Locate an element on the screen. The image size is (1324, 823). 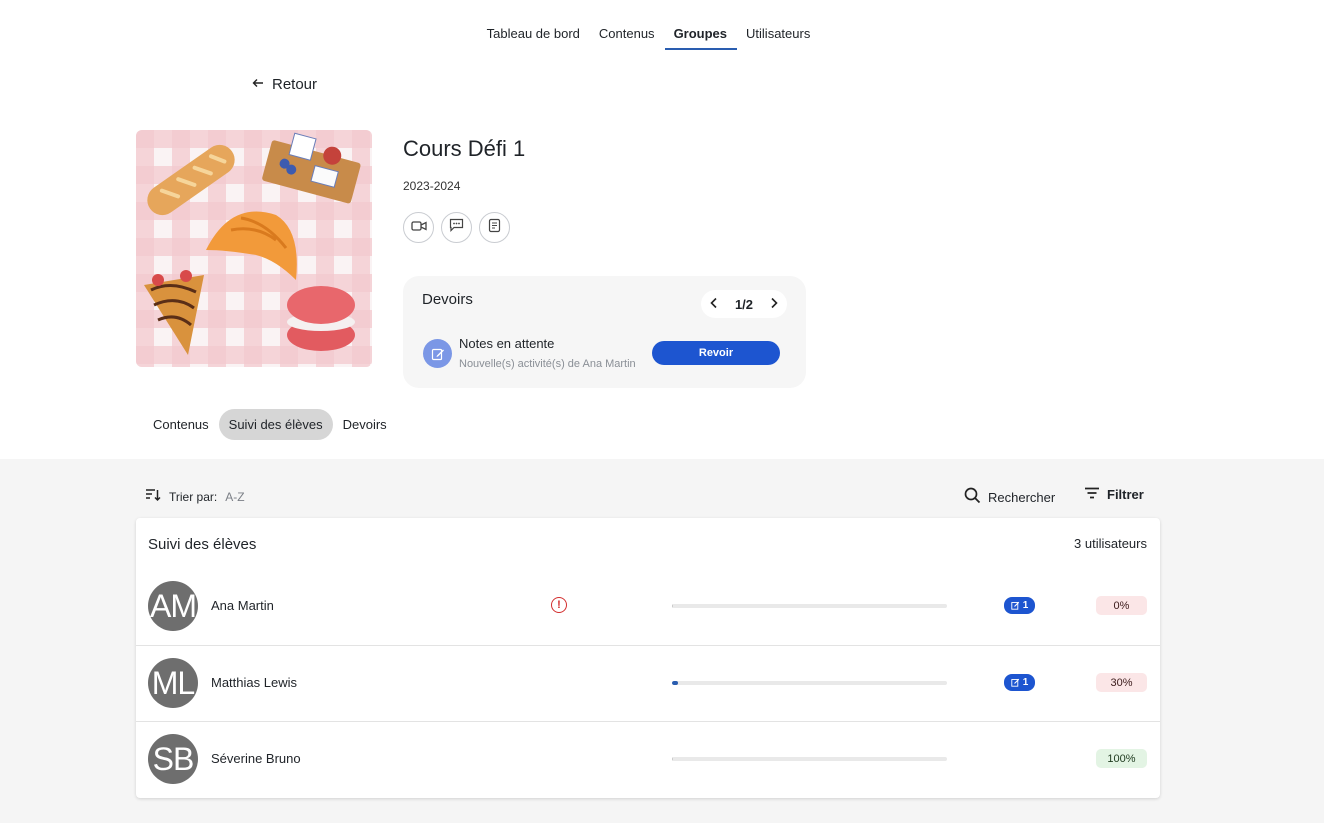
search-button: Rechercher is located at coordinates (1009, 497).